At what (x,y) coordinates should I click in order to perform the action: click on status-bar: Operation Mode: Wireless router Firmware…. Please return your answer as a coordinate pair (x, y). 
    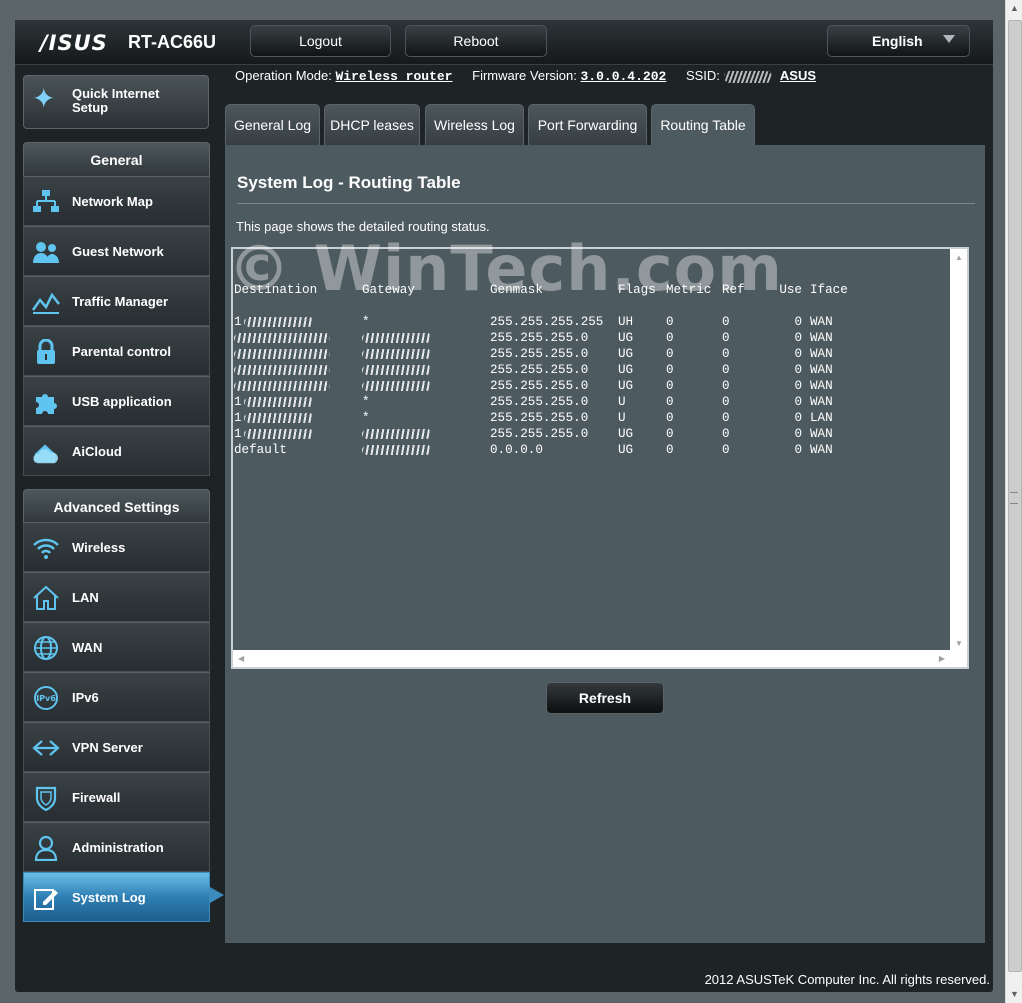
    Looking at the image, I should click on (525, 76).